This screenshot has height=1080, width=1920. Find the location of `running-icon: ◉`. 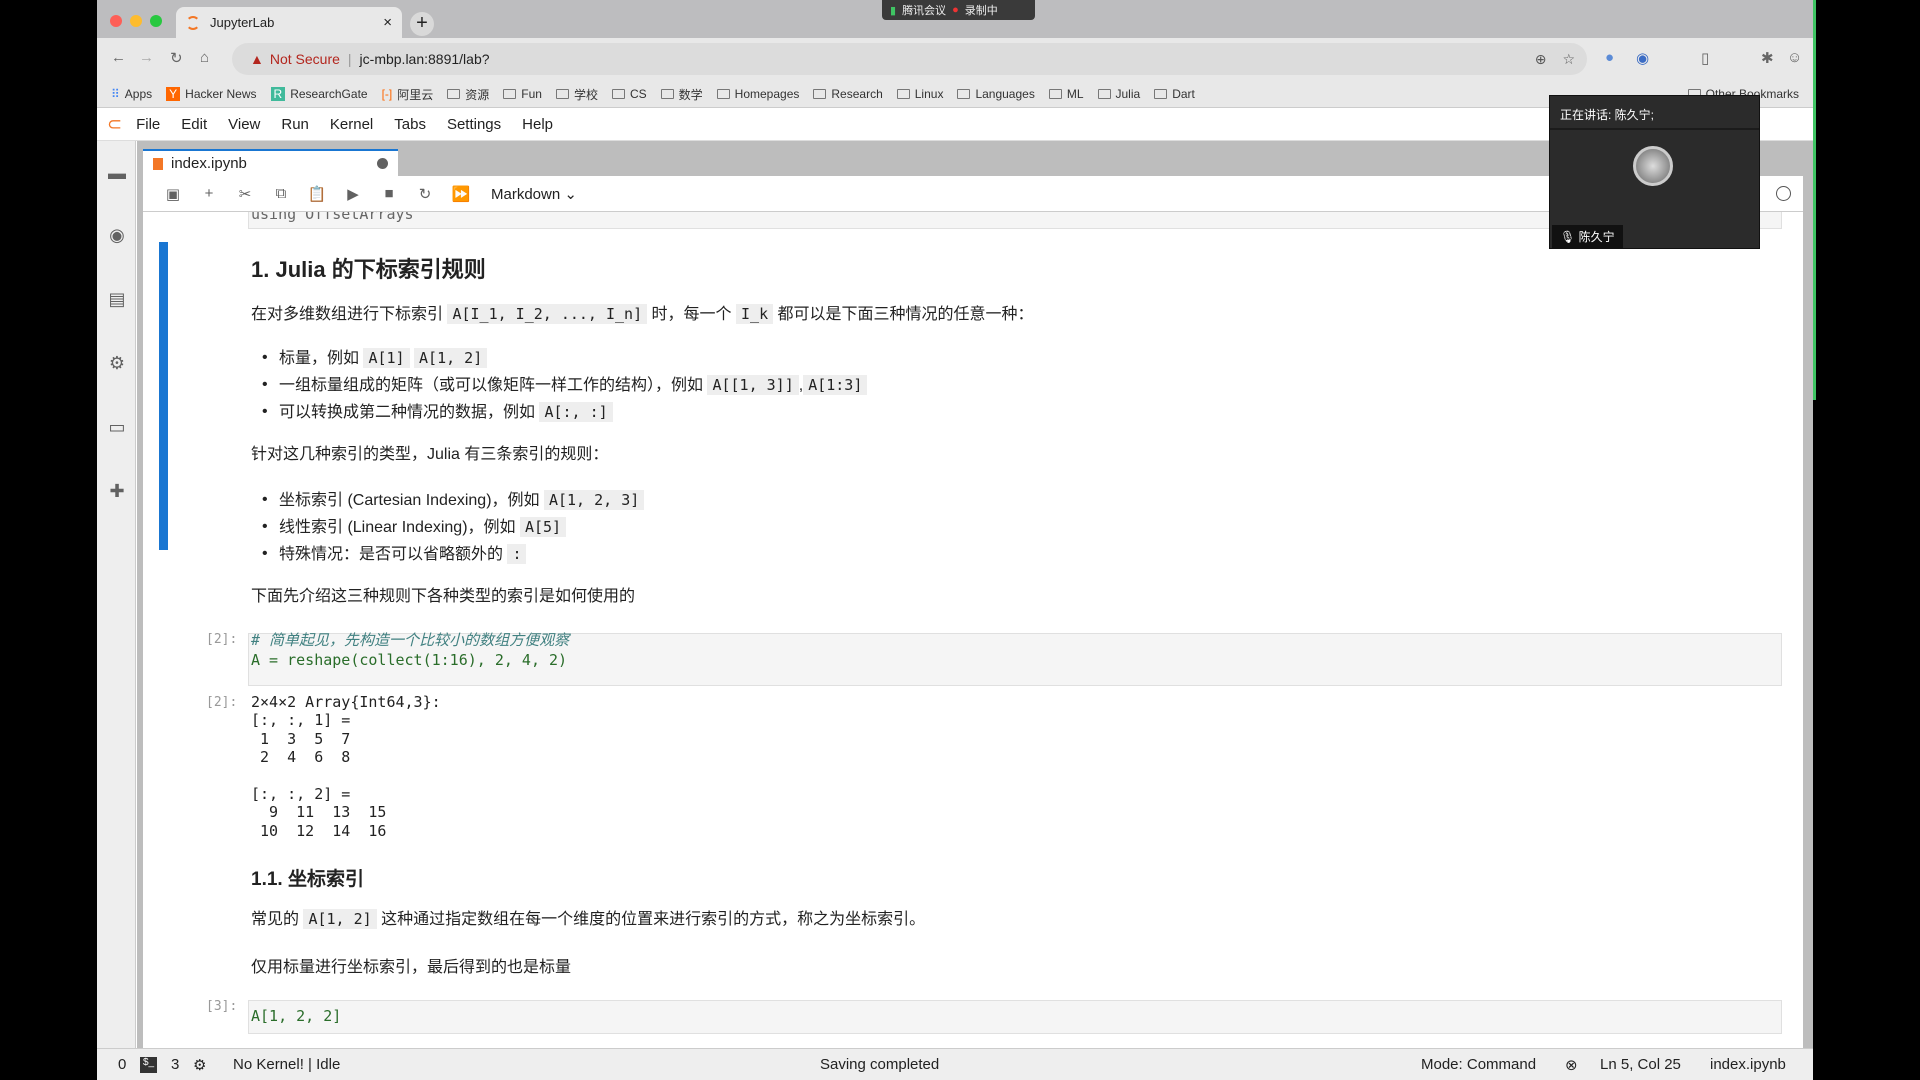

running-icon: ◉ is located at coordinates (117, 235).